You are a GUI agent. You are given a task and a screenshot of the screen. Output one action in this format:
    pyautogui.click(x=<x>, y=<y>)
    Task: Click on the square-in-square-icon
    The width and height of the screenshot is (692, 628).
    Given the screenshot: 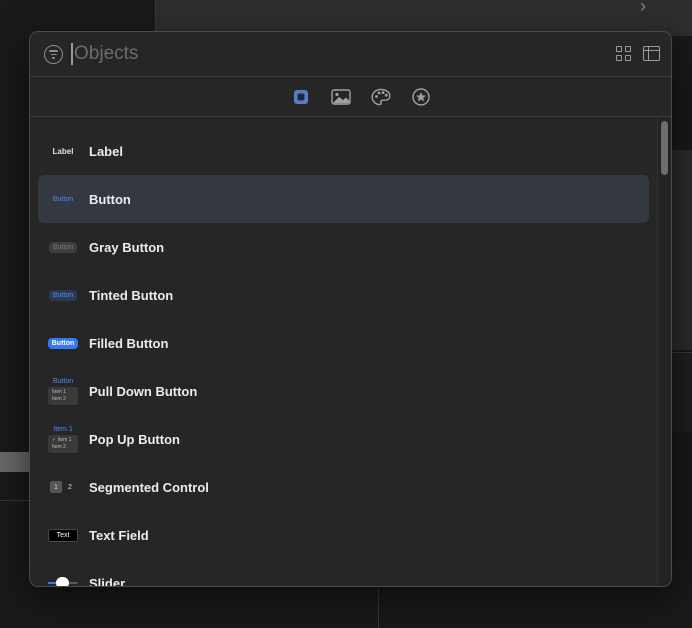 What is the action you would take?
    pyautogui.click(x=300, y=96)
    